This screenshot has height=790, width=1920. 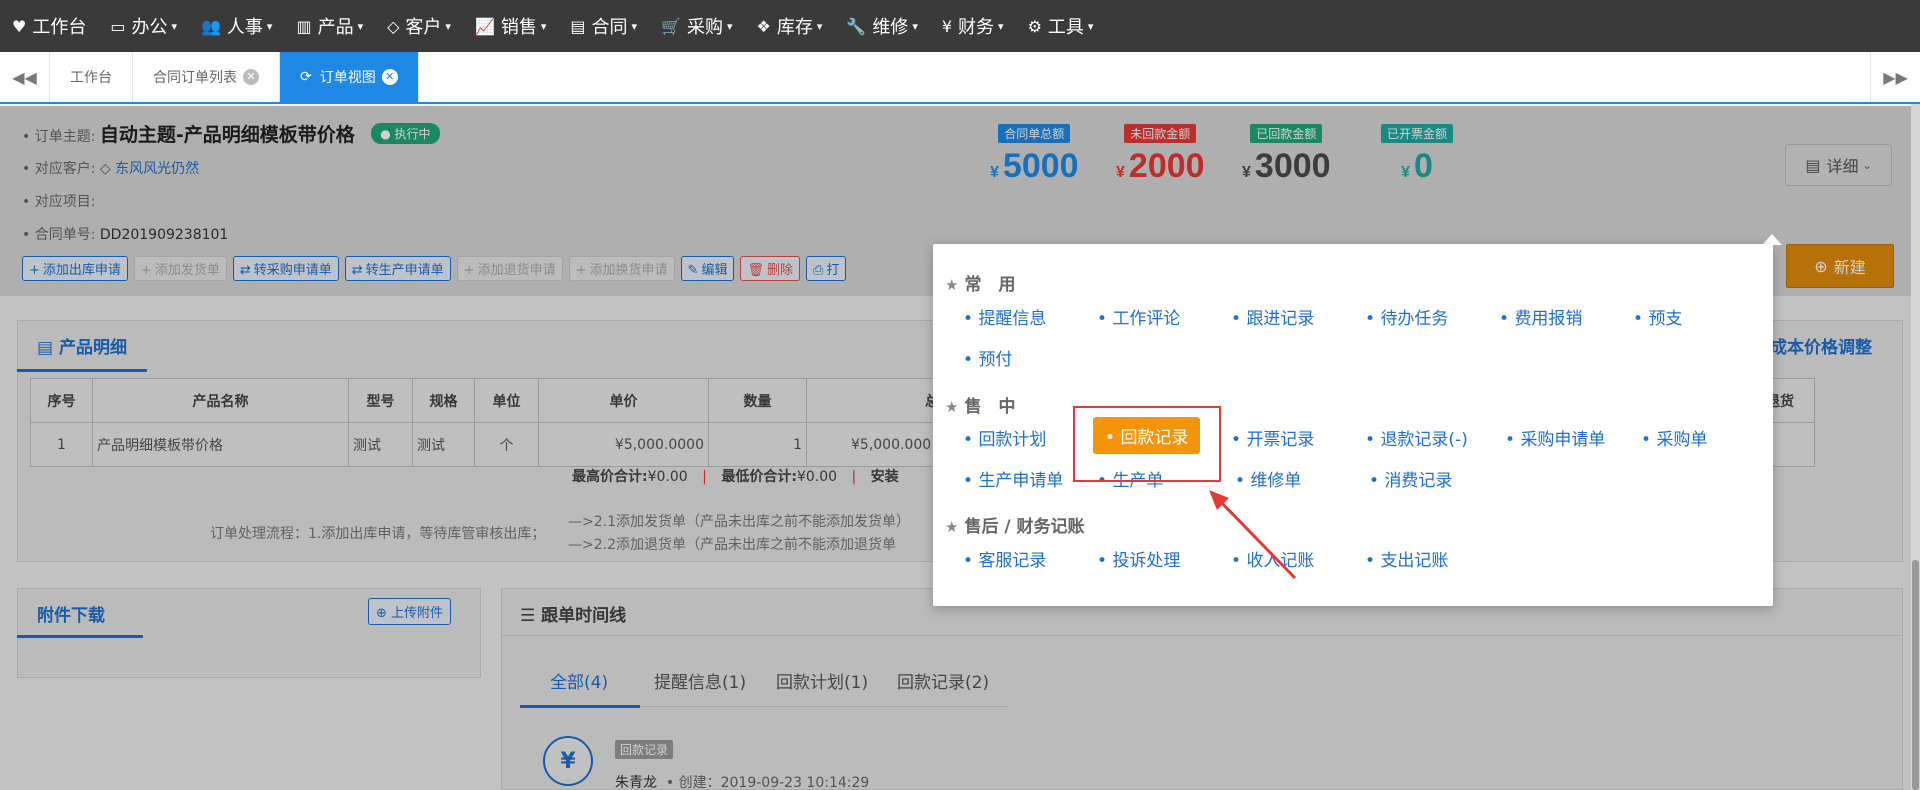 I want to click on section-sale-title: ★ 售 中, so click(x=980, y=407).